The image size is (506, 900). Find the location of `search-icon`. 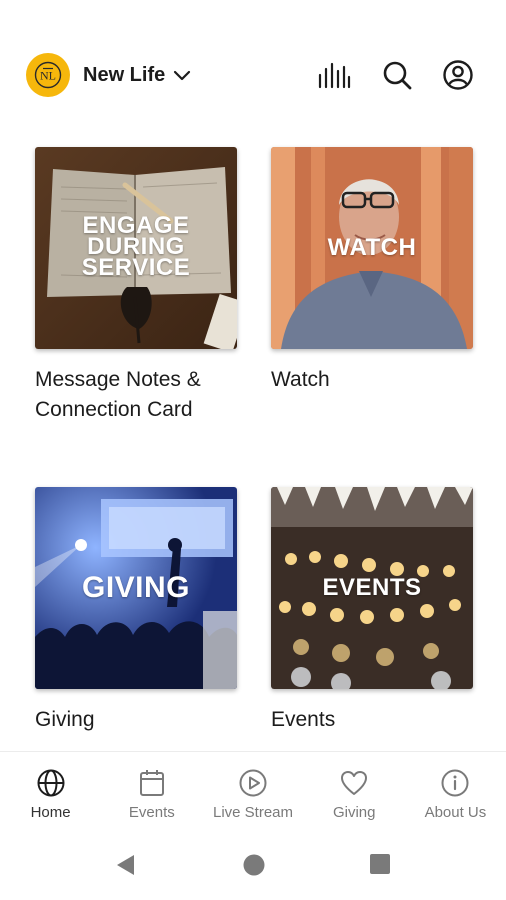

search-icon is located at coordinates (397, 75).